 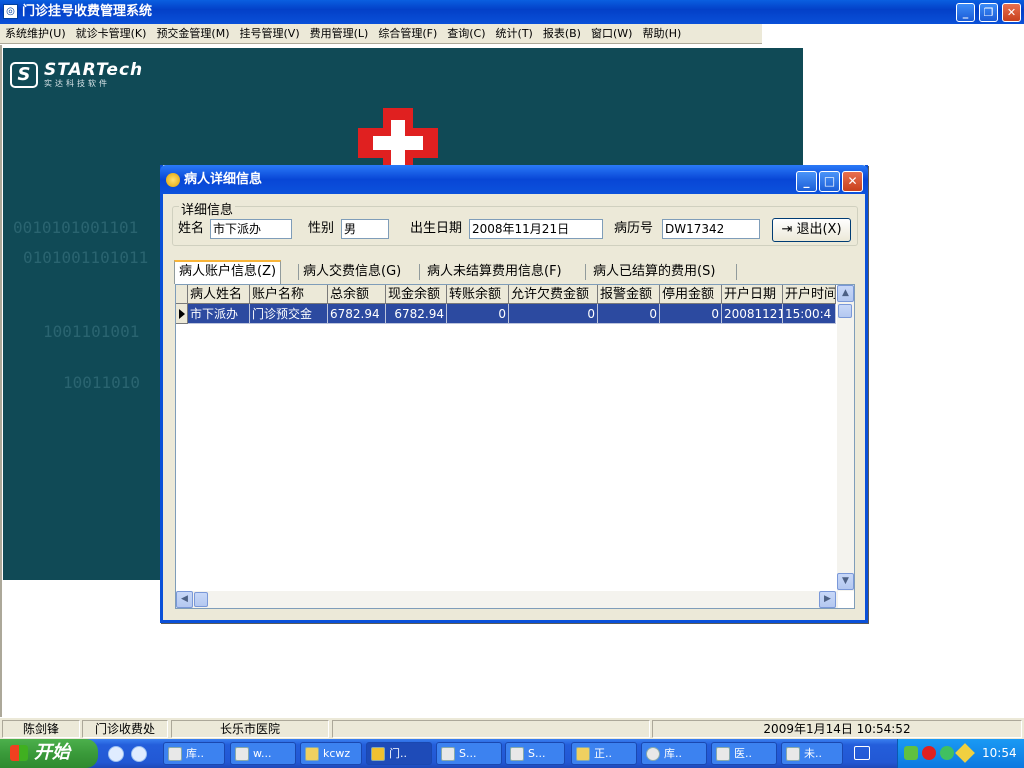 I want to click on cell-alert-amount: 0, so click(x=629, y=314).